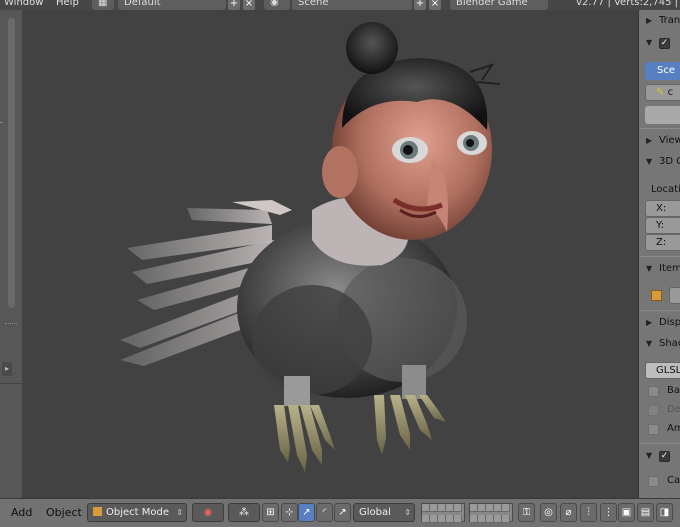  I want to click on pivot-icon: ⁂, so click(244, 512).